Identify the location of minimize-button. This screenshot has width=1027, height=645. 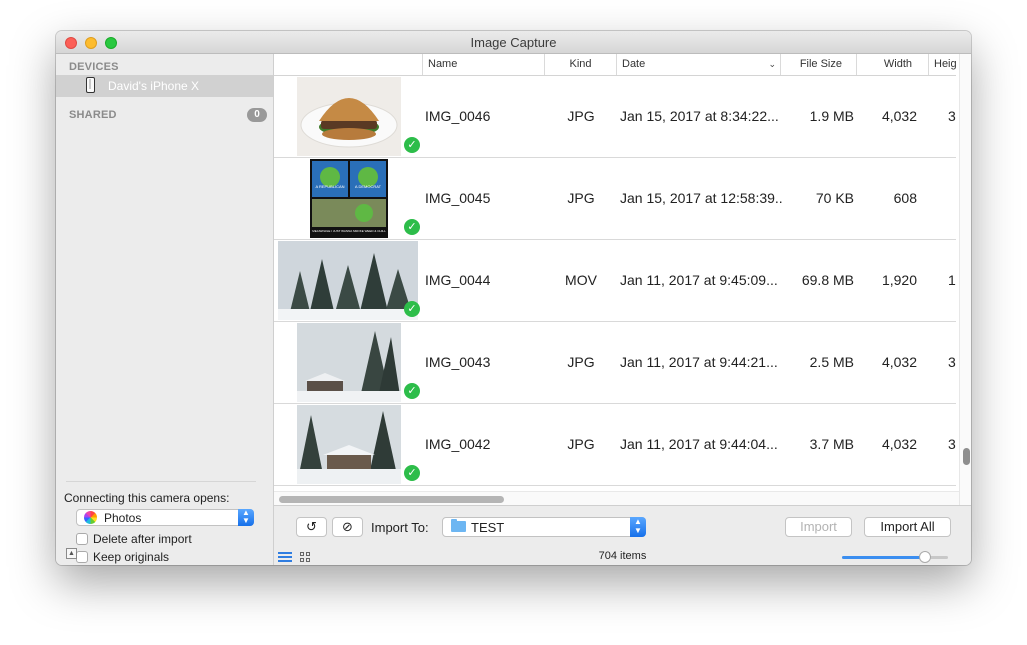
(91, 43).